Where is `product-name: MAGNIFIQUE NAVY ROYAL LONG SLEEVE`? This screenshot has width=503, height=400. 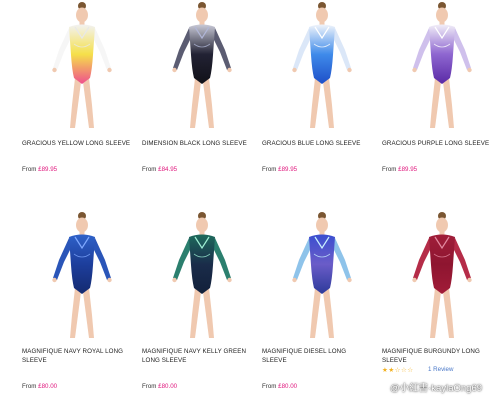
product-name: MAGNIFIQUE NAVY ROYAL LONG SLEEVE is located at coordinates (76, 356).